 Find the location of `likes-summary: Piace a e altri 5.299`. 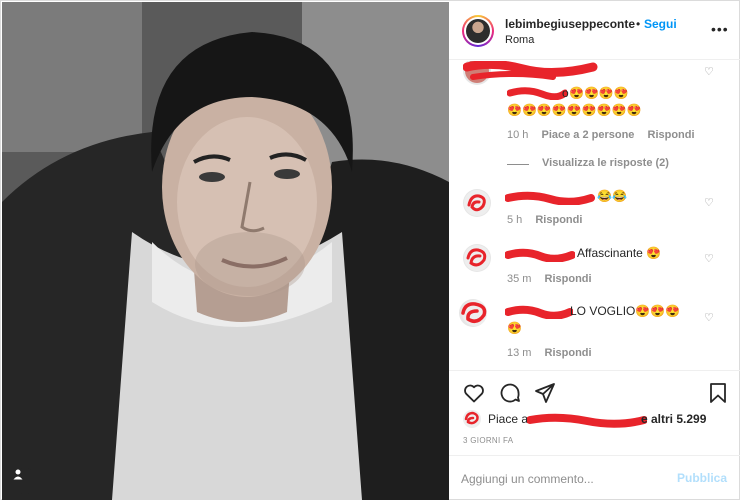

likes-summary: Piace a e altri 5.299 is located at coordinates (598, 420).